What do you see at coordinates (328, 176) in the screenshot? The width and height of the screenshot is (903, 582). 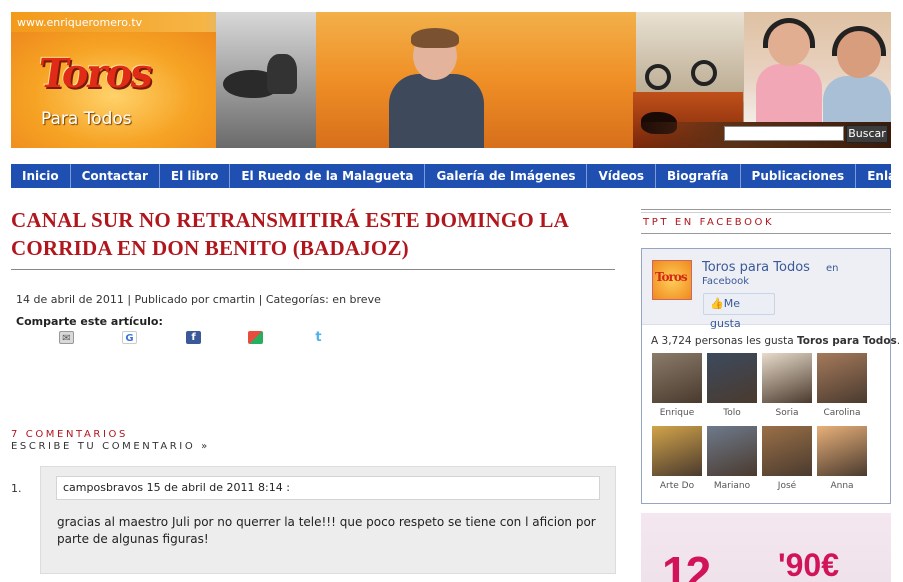 I see `nav-item-el-ruedo: El Ruedo de la Malagueta` at bounding box center [328, 176].